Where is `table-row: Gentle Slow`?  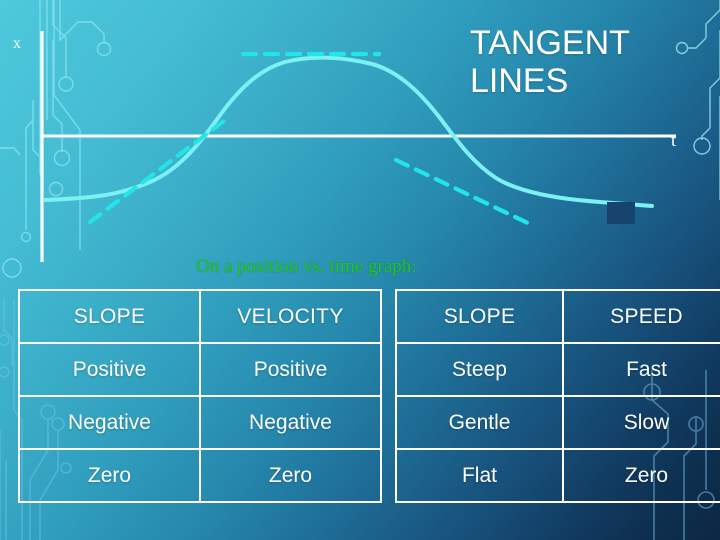
table-row: Gentle Slow is located at coordinates (557, 422).